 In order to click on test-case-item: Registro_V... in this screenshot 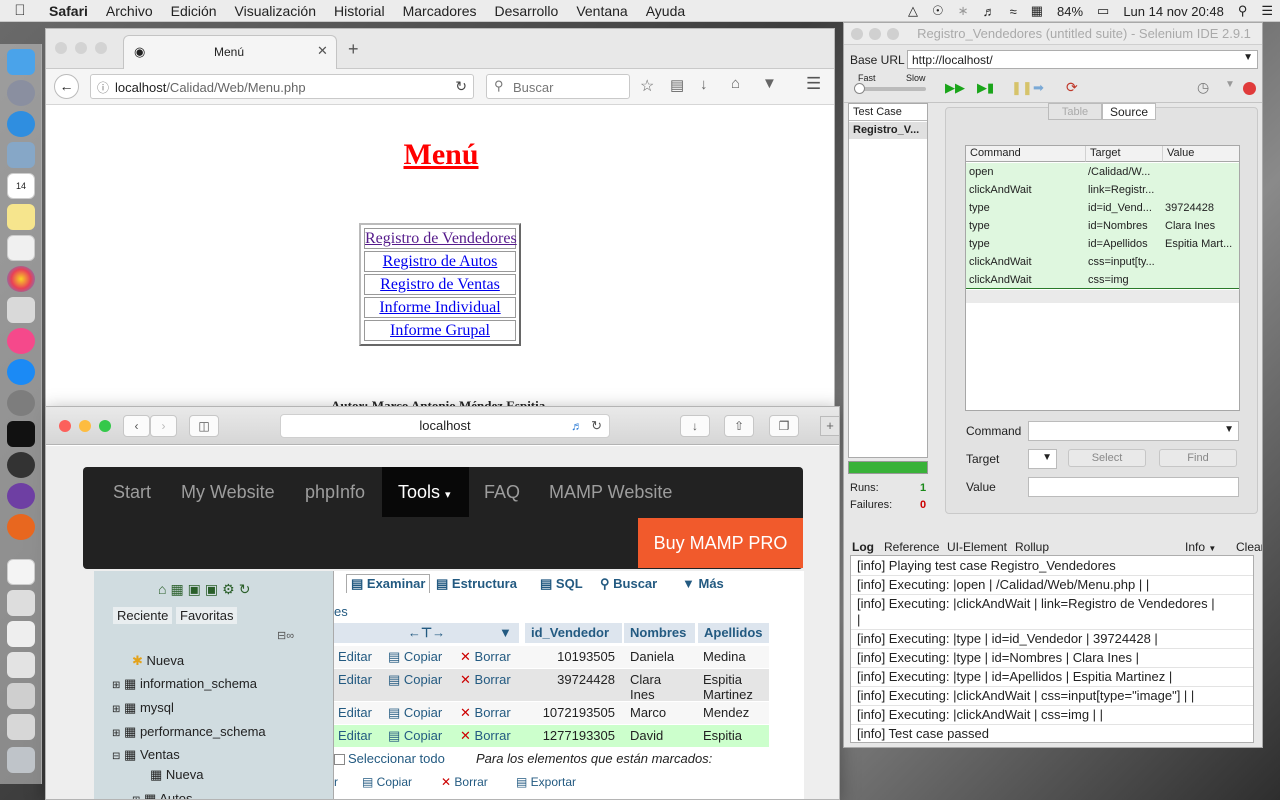, I will do `click(888, 130)`.